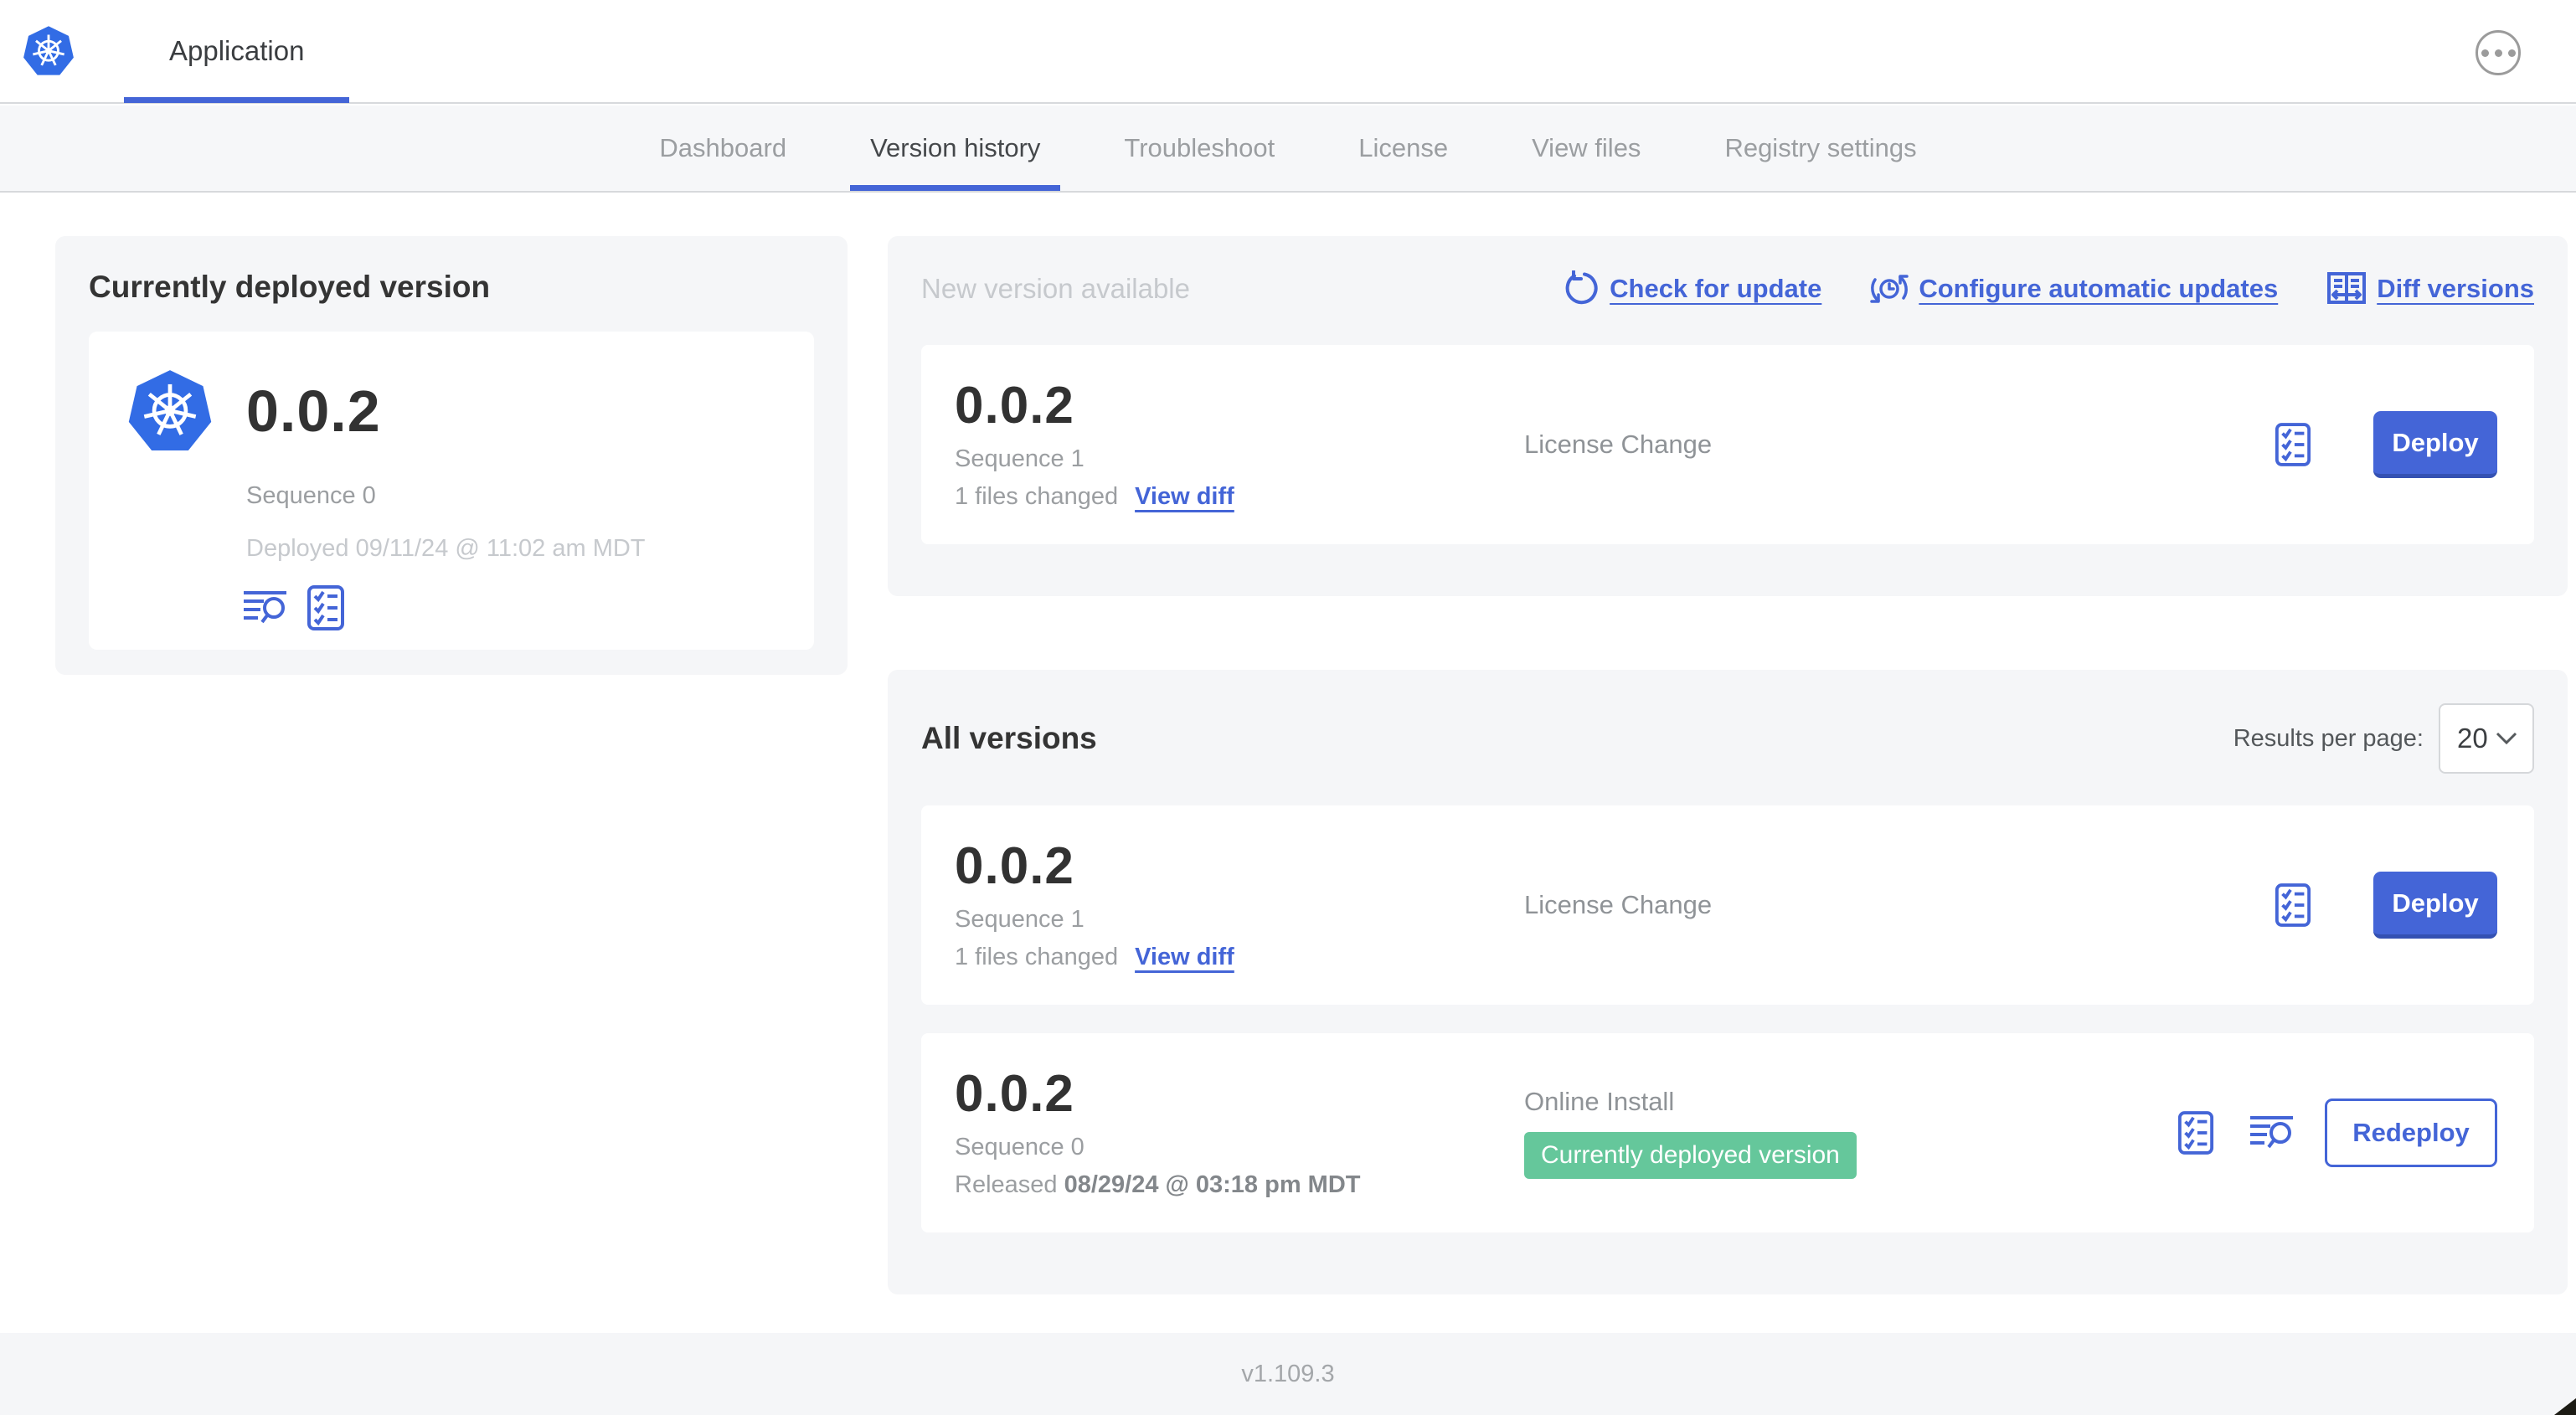 Image resolution: width=2576 pixels, height=1415 pixels. I want to click on tab-license: License, so click(1403, 148).